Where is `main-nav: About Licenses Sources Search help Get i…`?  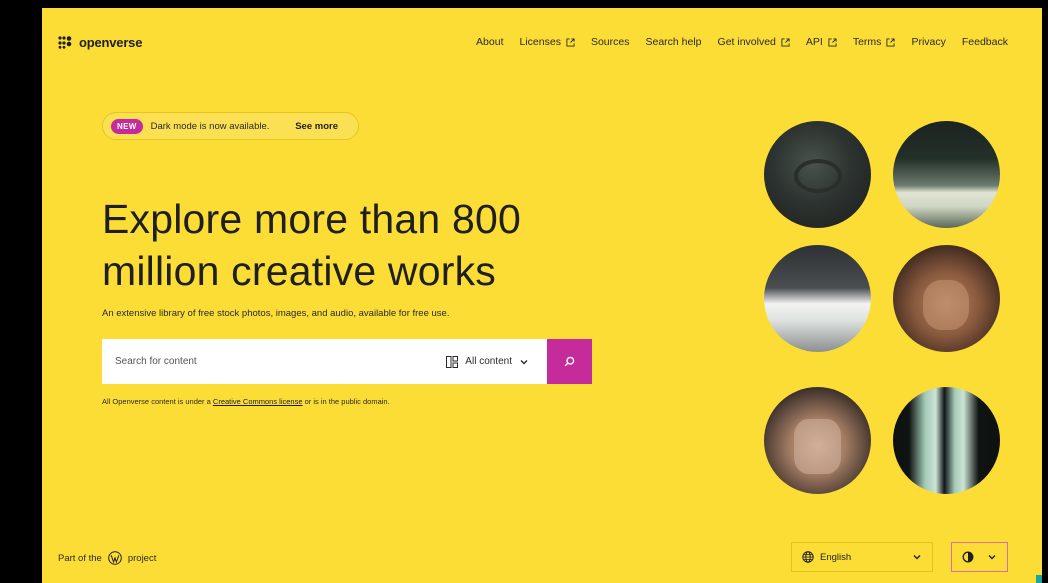
main-nav: About Licenses Sources Search help Get i… is located at coordinates (742, 42).